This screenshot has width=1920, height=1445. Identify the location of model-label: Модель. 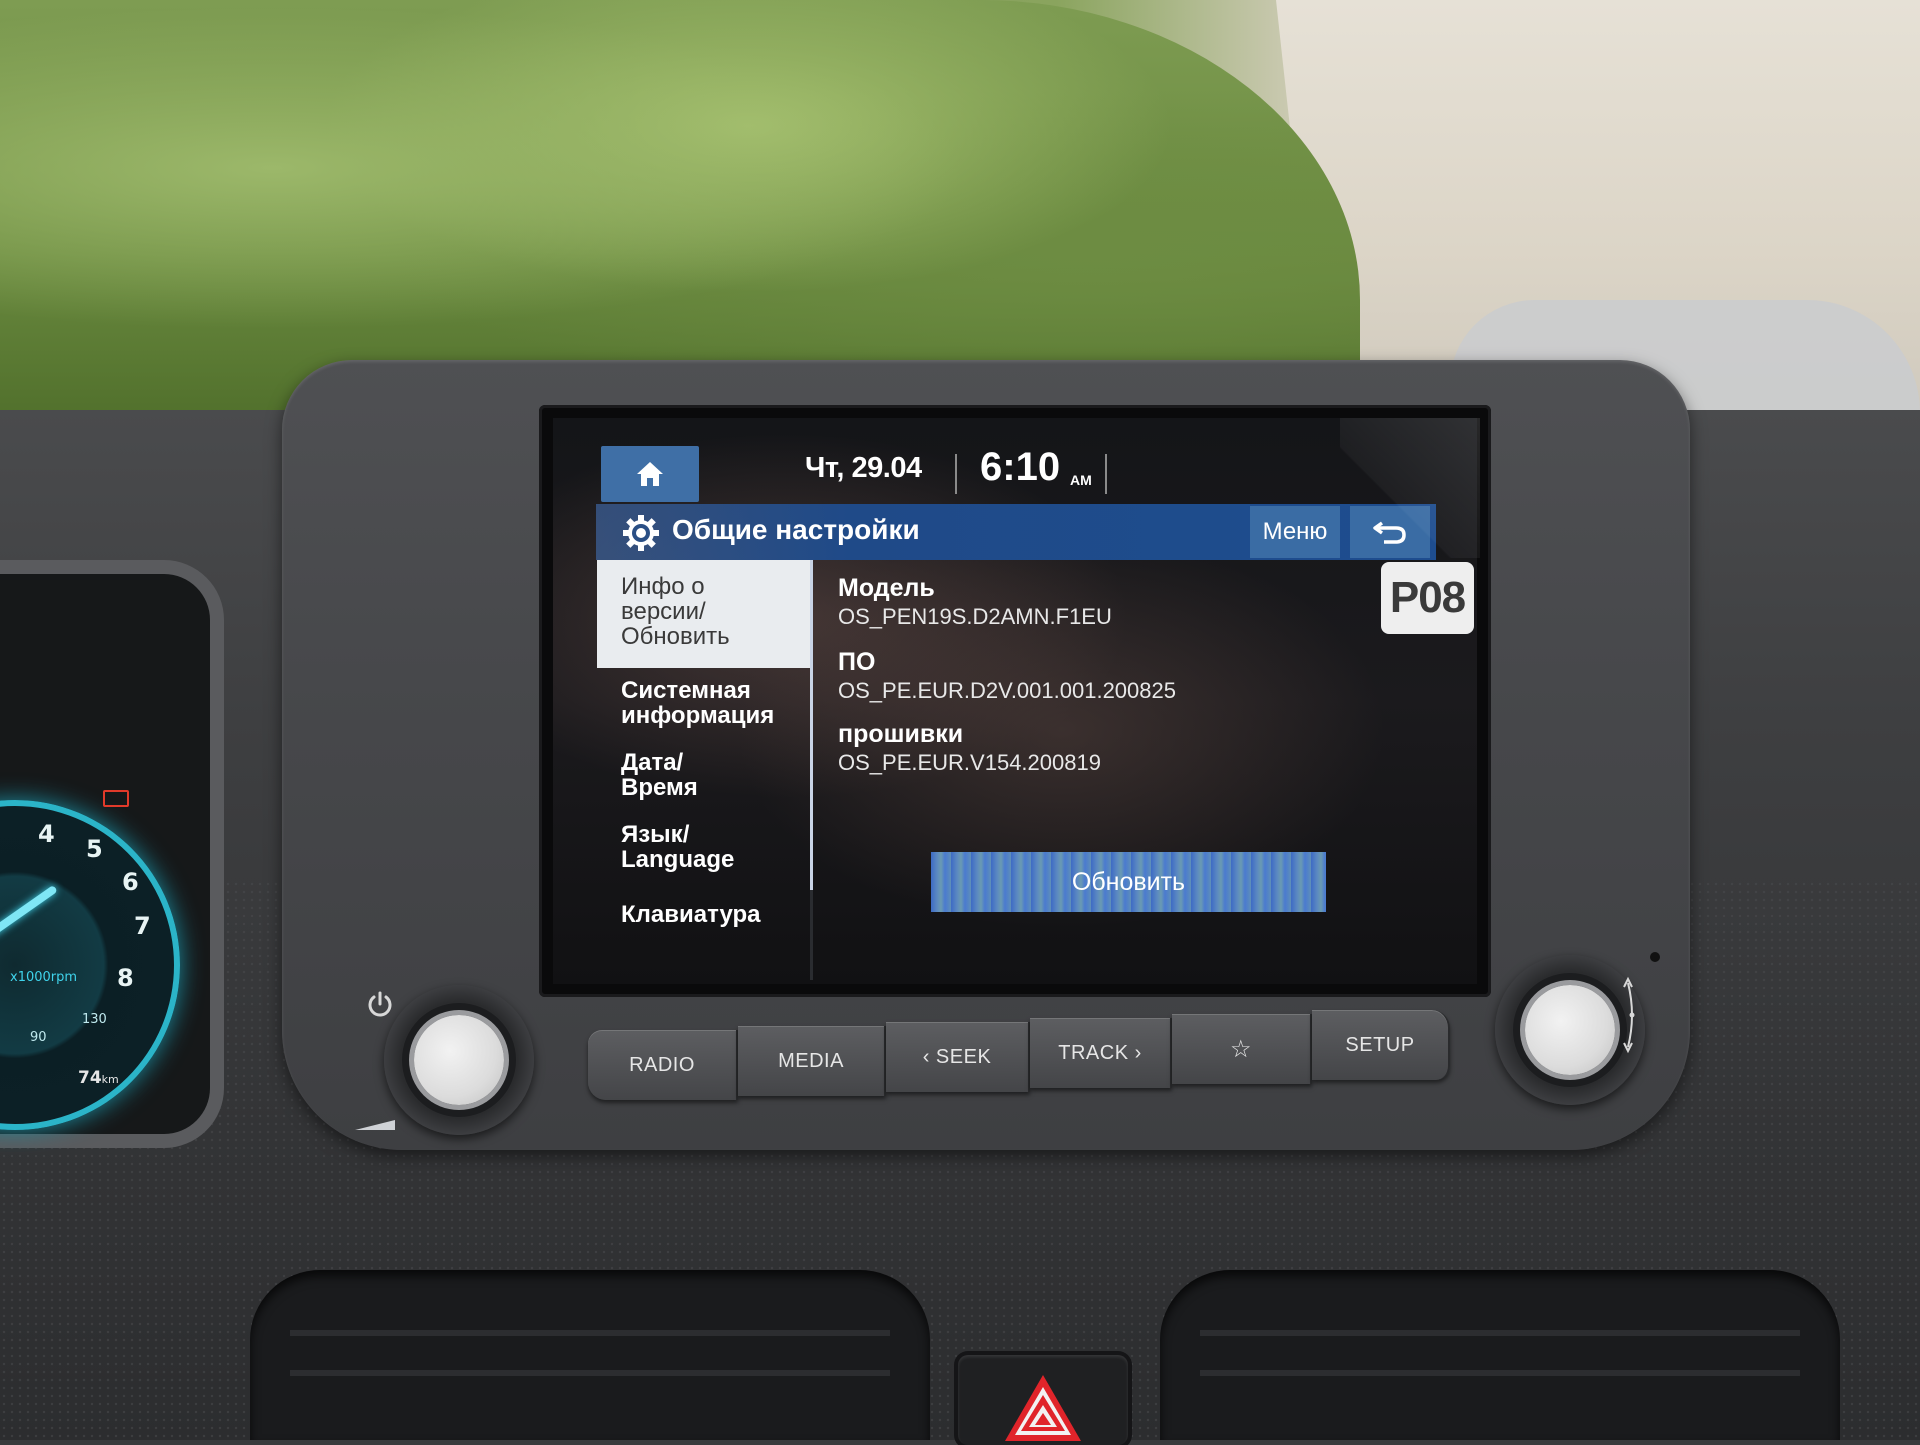
(886, 588).